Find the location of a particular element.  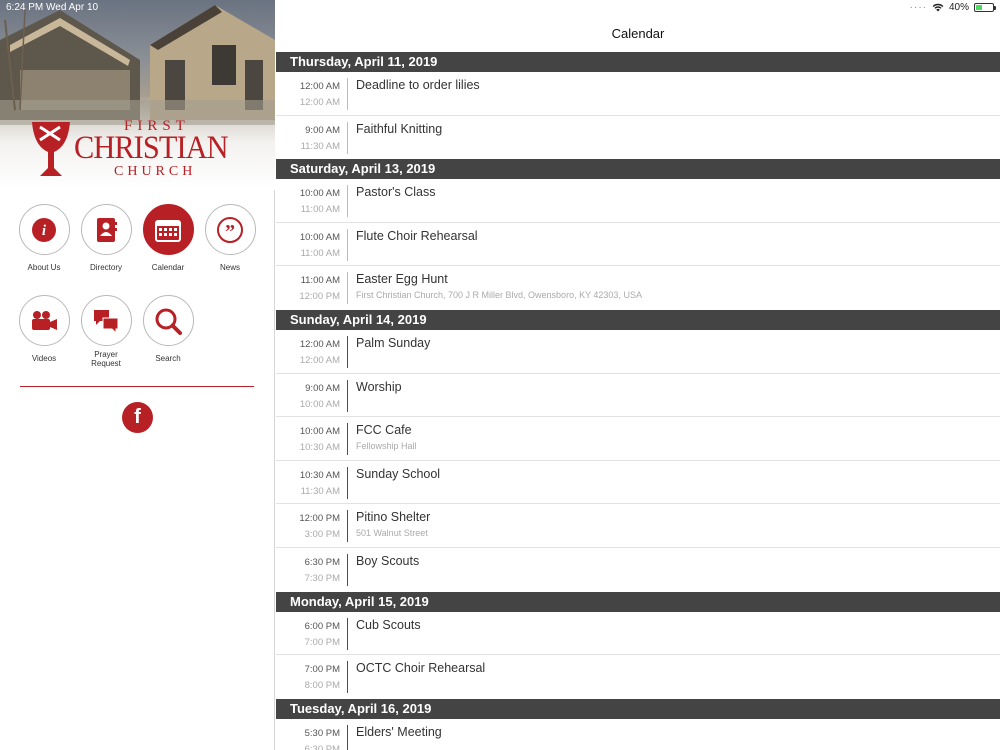

event-row: 9:00 AM 11:30 AM Faithful Knitting is located at coordinates (638, 138).